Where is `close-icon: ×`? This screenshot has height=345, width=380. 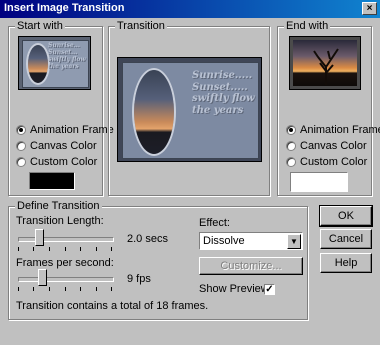 close-icon: × is located at coordinates (369, 8).